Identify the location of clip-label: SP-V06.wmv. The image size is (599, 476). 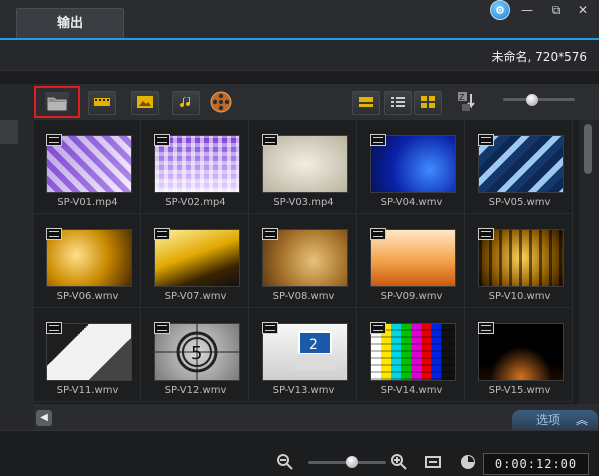
(87, 296).